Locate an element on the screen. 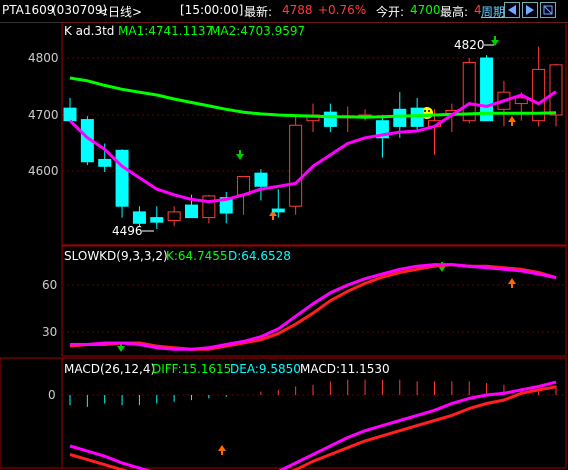 The height and width of the screenshot is (470, 568). open-value: 4700 is located at coordinates (425, 10).